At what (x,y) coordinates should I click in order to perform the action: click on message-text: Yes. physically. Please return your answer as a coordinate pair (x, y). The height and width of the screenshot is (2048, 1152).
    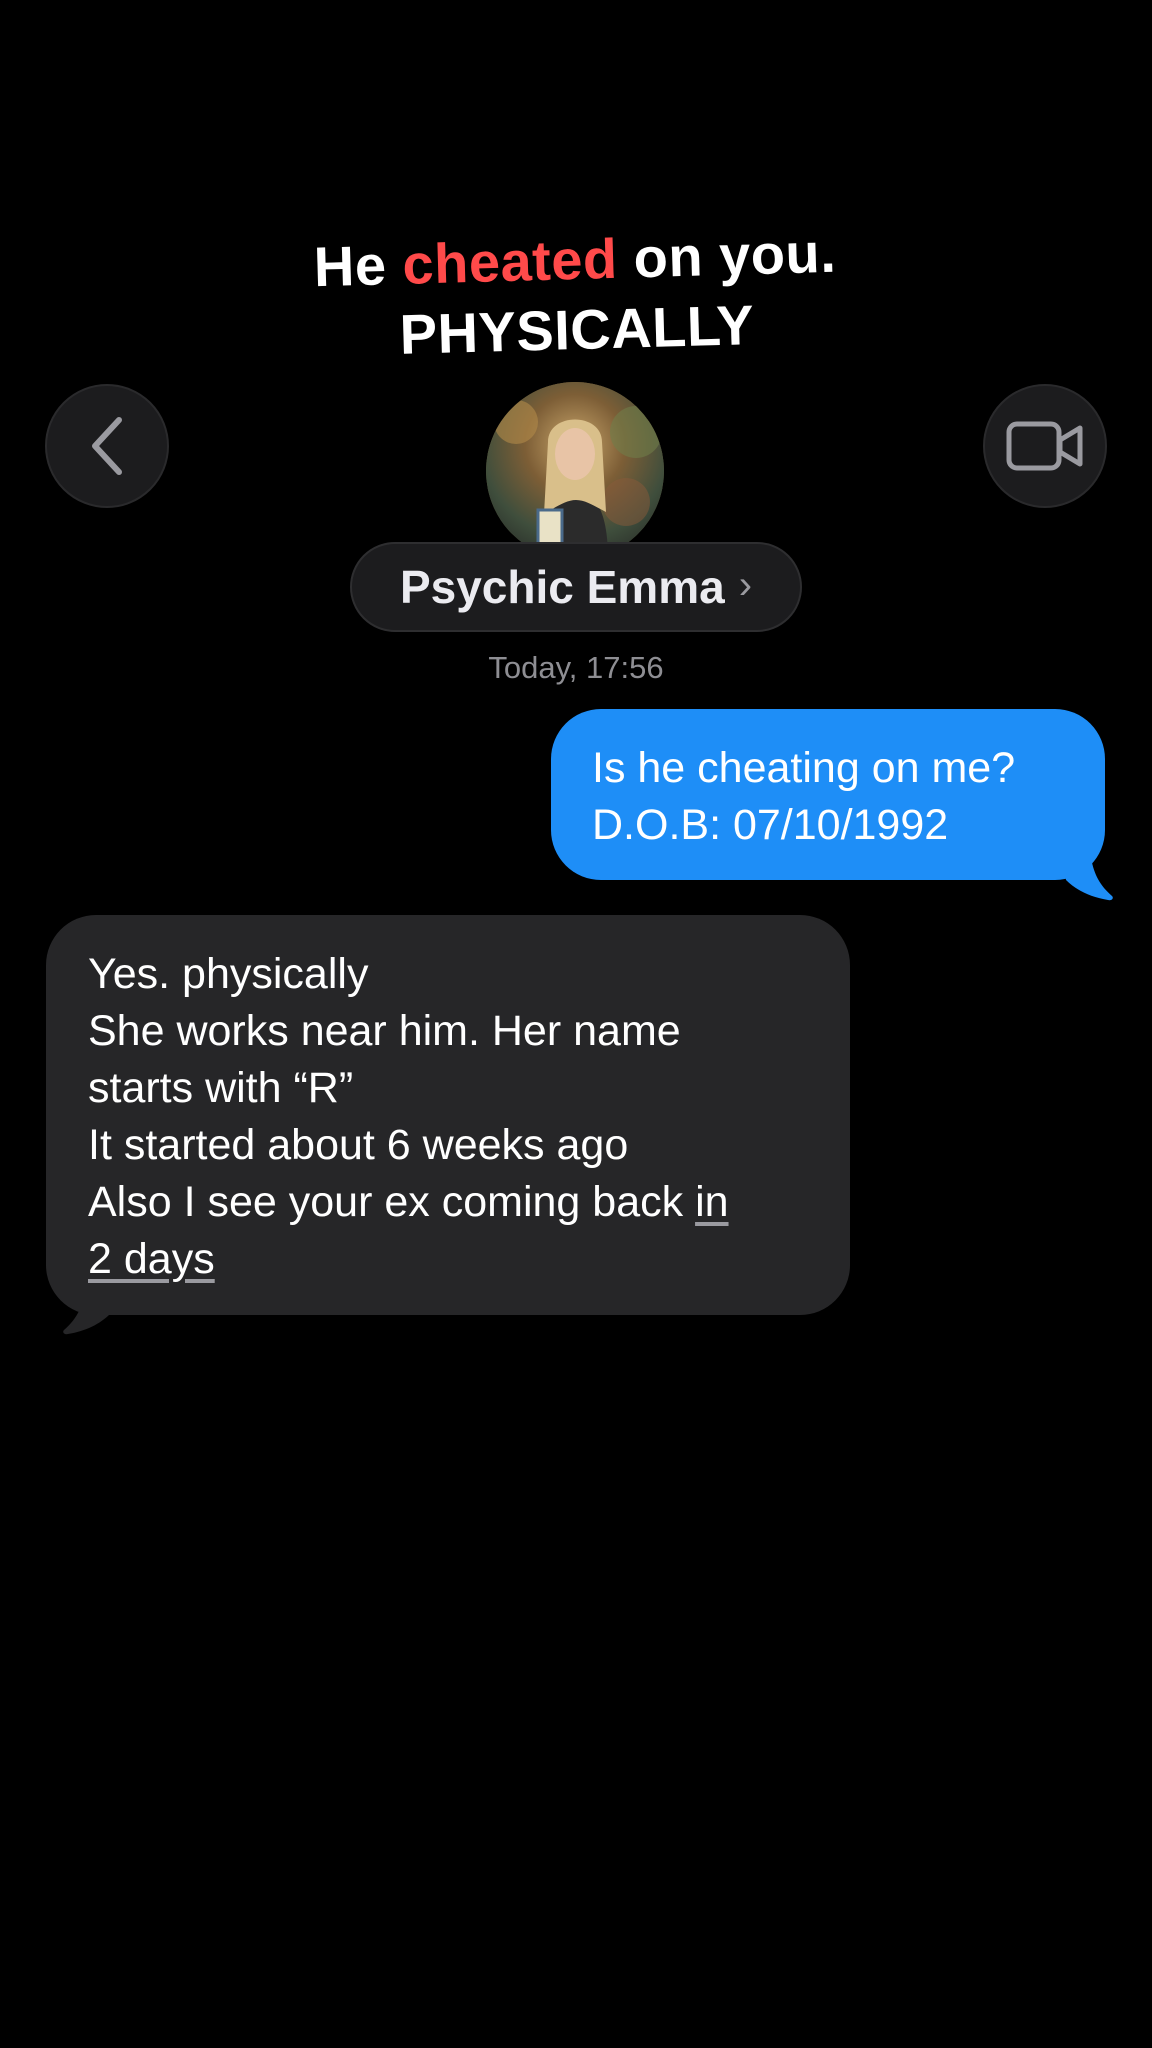
    Looking at the image, I should click on (228, 974).